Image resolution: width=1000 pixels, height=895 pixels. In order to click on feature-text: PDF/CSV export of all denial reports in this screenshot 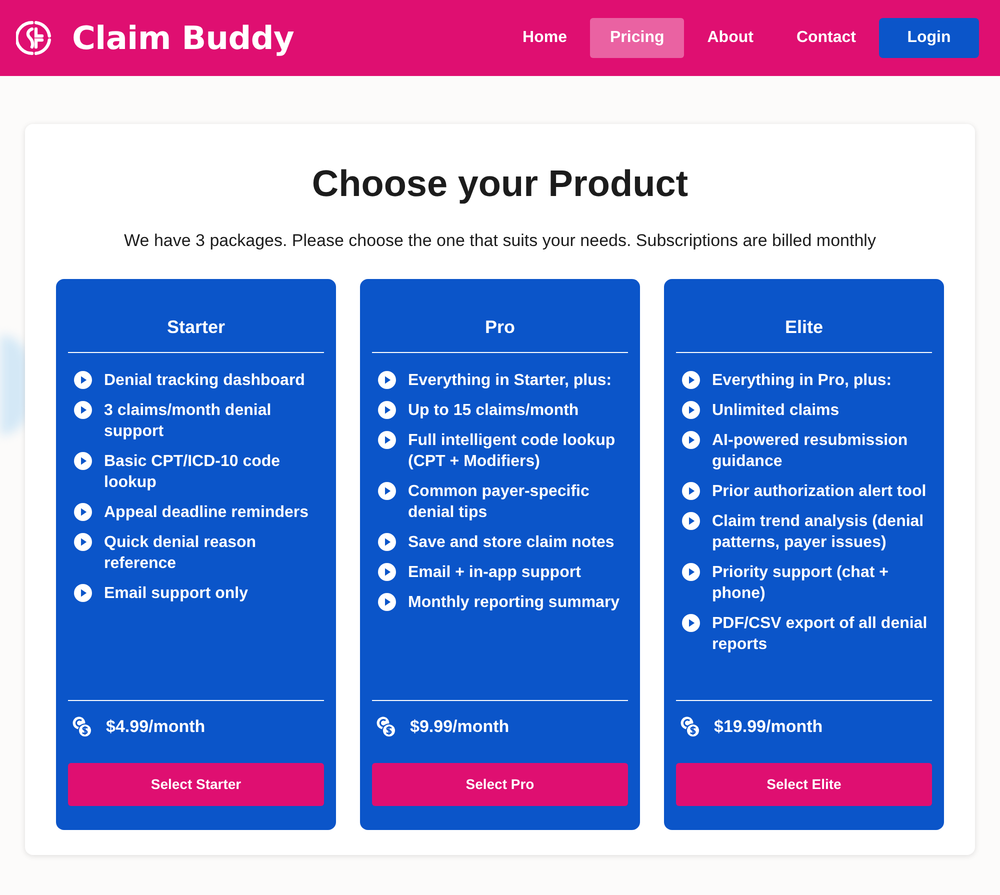, I will do `click(820, 634)`.